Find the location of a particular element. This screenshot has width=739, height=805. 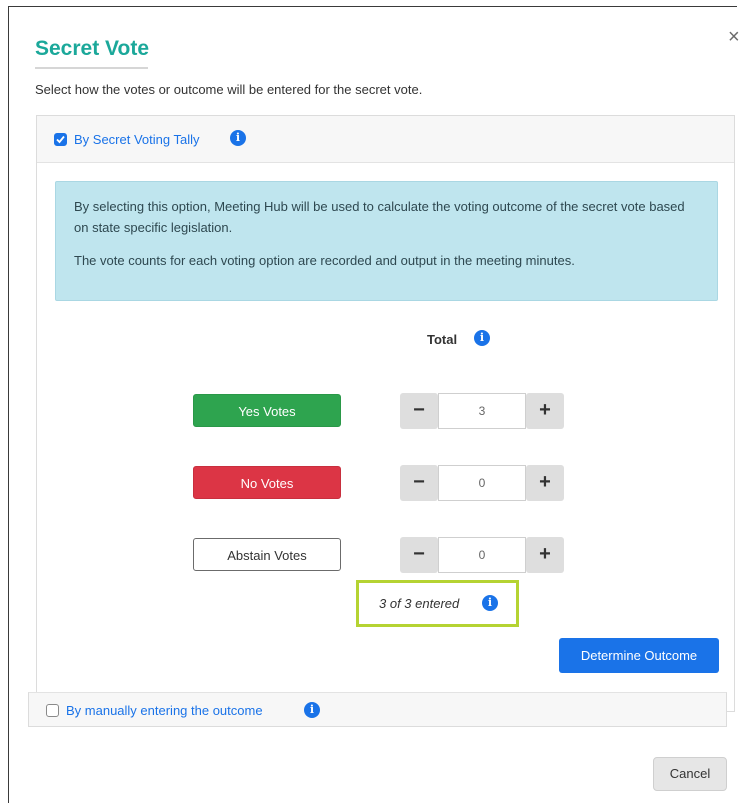

entered-count-highlight: 3 of 3 entered i is located at coordinates (437, 603).